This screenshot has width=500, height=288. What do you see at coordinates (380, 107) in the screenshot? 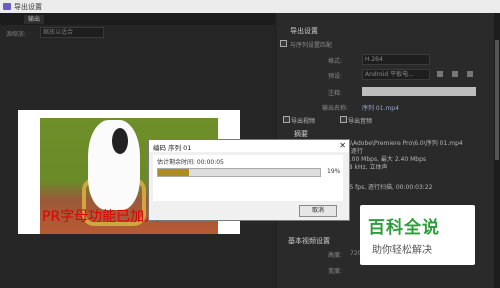
I see `output-name-link: 序列 01.mp4` at bounding box center [380, 107].